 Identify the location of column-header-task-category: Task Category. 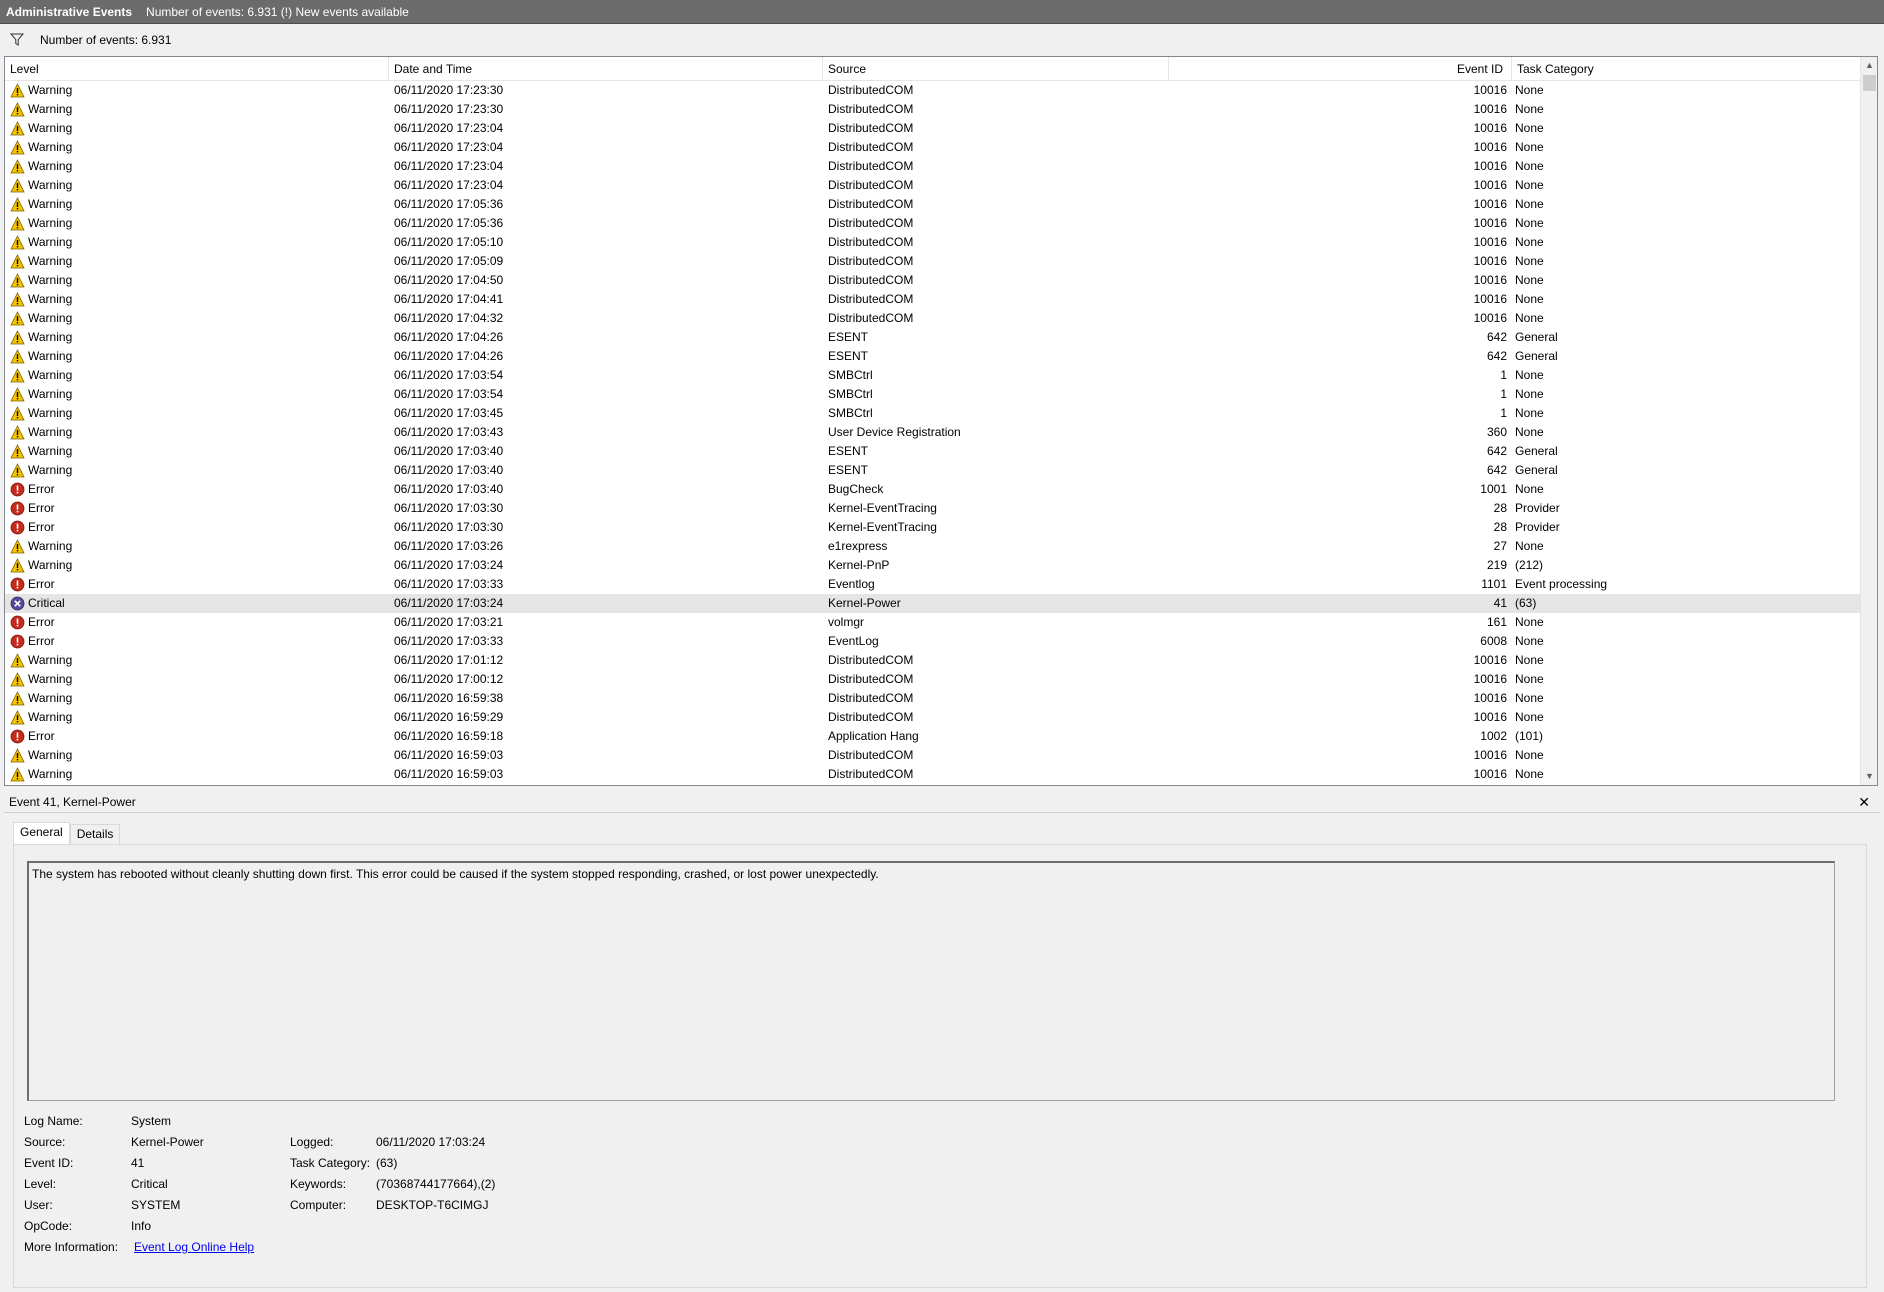
(1687, 69).